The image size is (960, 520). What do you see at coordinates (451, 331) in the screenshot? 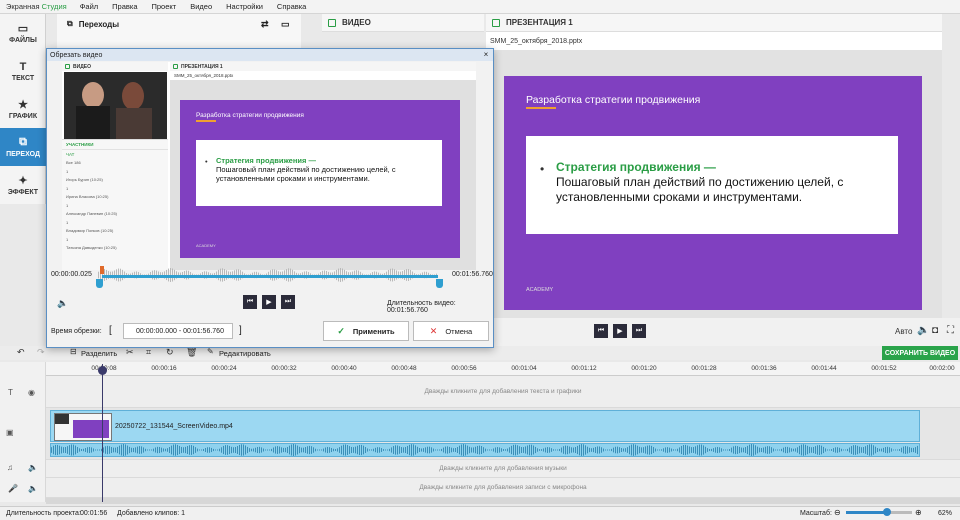
I see `cancel-button: ✕ Отмена` at bounding box center [451, 331].